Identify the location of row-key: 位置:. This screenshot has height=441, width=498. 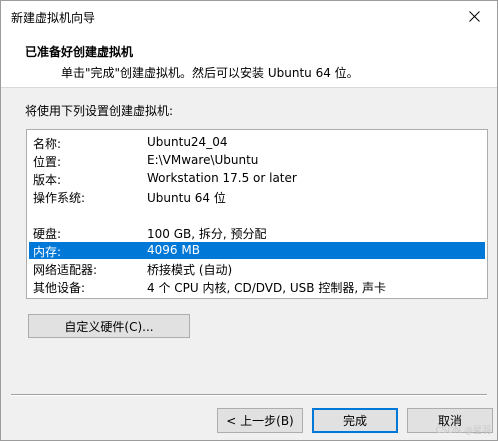
(47, 162).